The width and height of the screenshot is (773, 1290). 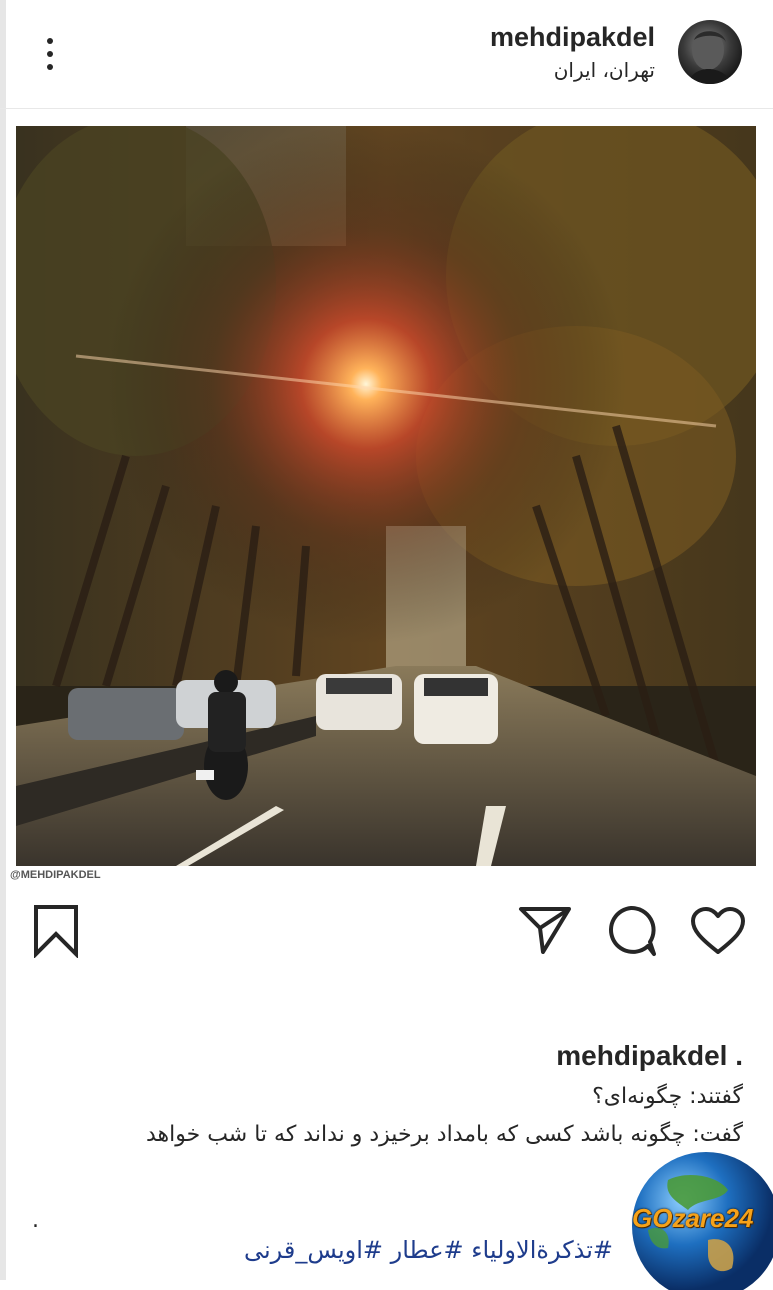 What do you see at coordinates (667, 1096) in the screenshot?
I see `caption-line-1: گفتند: چگونه‌ای؟` at bounding box center [667, 1096].